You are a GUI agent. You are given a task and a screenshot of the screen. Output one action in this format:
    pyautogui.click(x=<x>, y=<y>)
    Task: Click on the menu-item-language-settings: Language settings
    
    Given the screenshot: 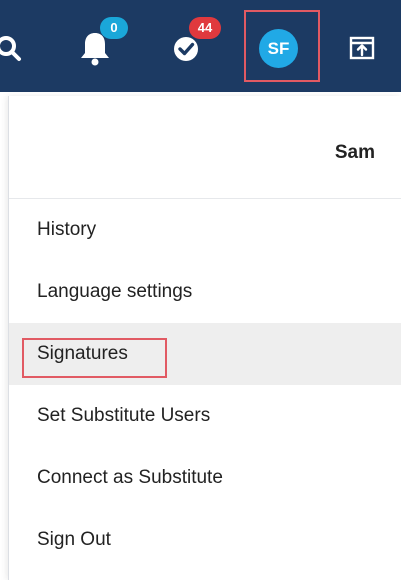 What is the action you would take?
    pyautogui.click(x=205, y=292)
    